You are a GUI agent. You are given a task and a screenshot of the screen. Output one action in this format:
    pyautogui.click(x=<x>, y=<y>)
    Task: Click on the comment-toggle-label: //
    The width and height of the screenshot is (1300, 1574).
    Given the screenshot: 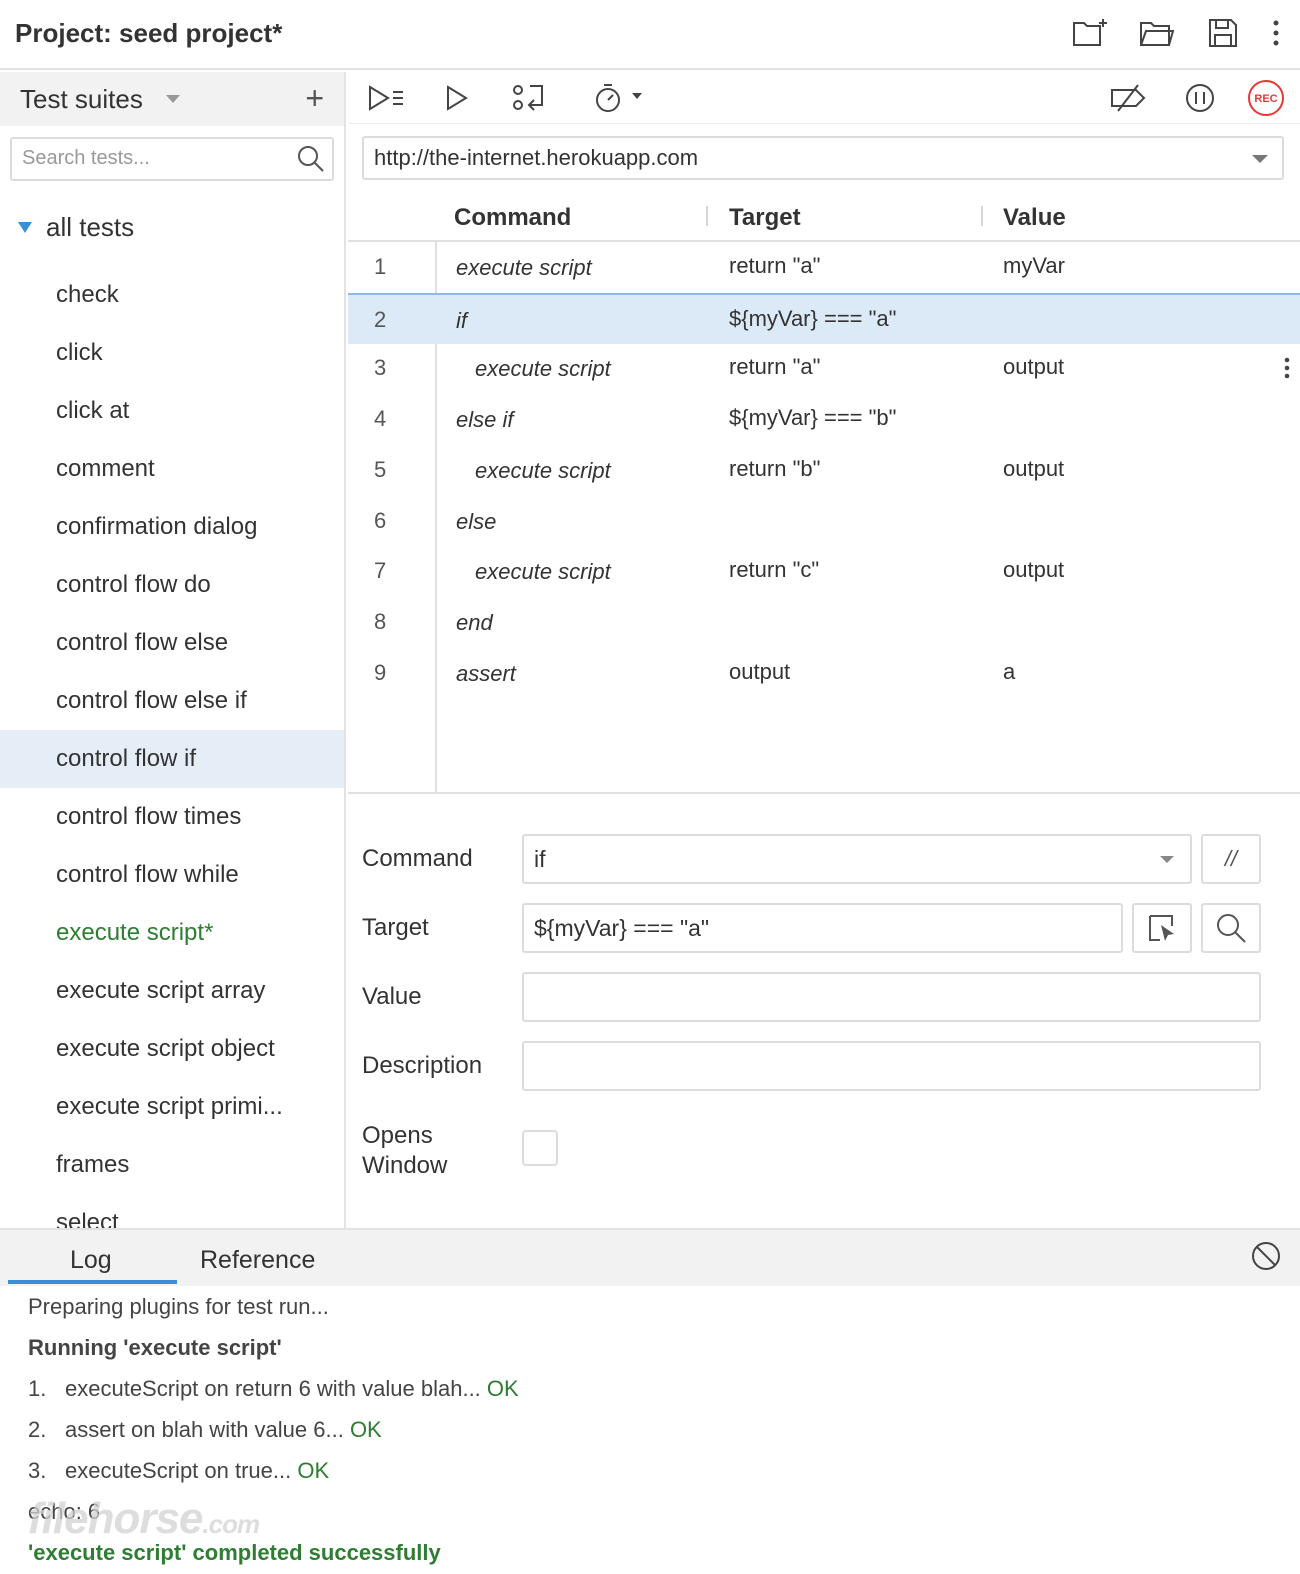 What is the action you would take?
    pyautogui.click(x=1231, y=858)
    